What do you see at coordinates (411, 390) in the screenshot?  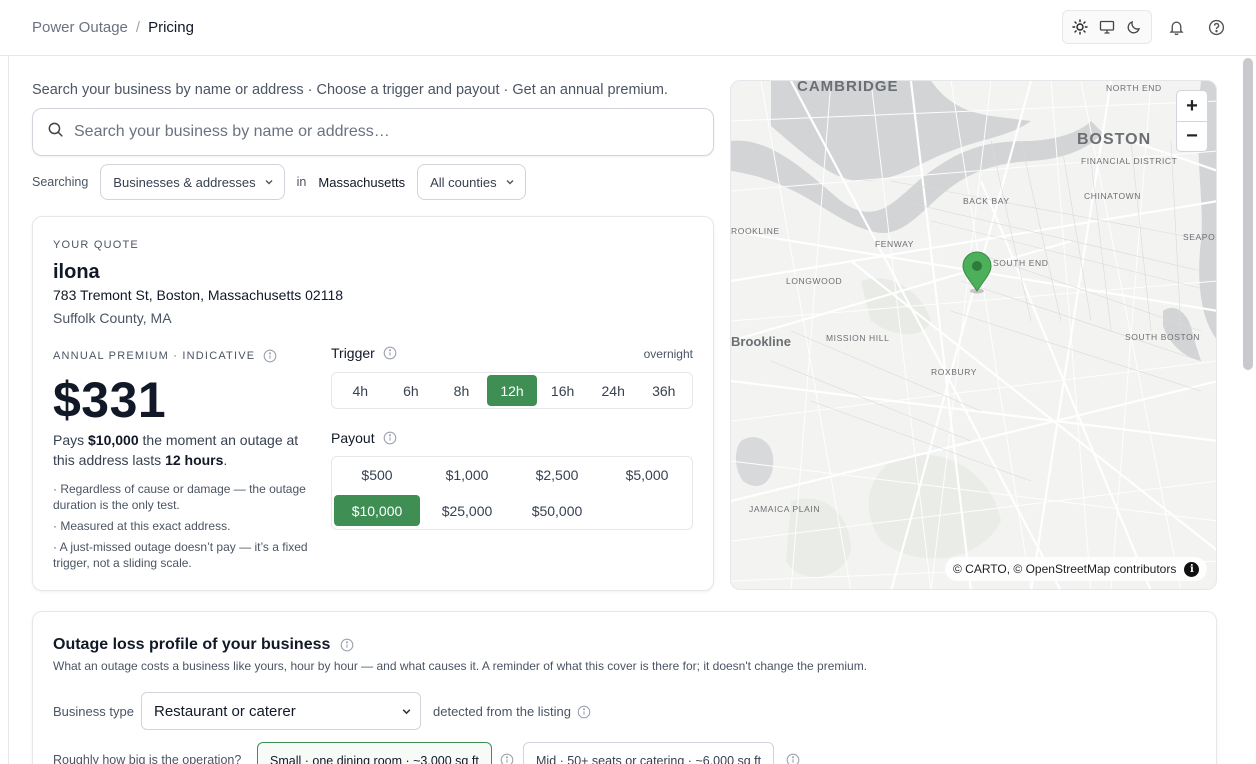 I see `trigger-option: 6h` at bounding box center [411, 390].